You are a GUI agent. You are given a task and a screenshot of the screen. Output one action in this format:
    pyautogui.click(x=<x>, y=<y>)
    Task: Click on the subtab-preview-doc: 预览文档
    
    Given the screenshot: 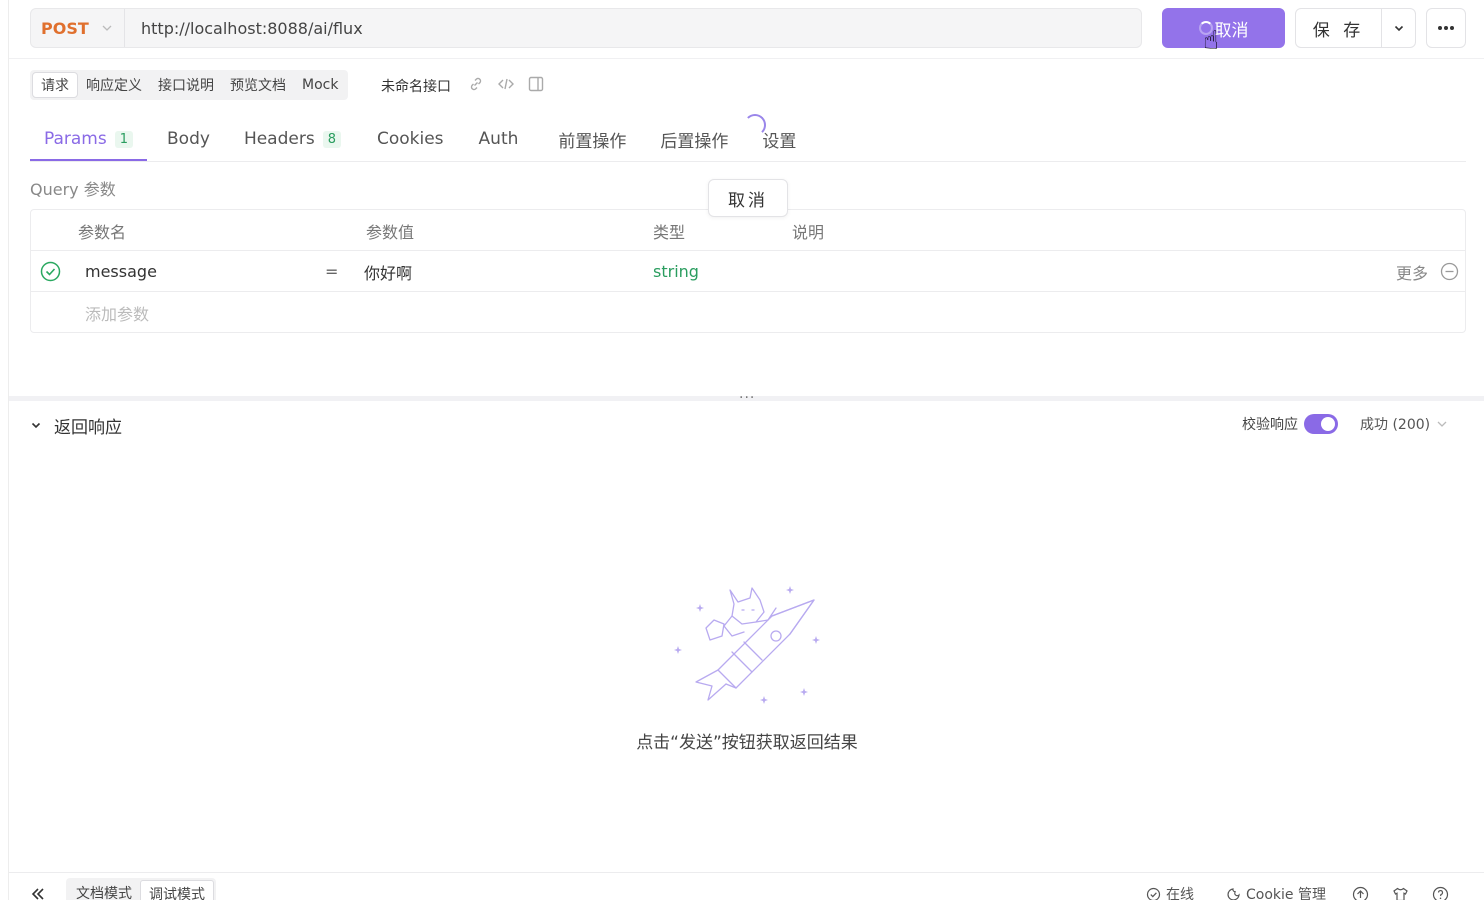 What is the action you would take?
    pyautogui.click(x=258, y=85)
    